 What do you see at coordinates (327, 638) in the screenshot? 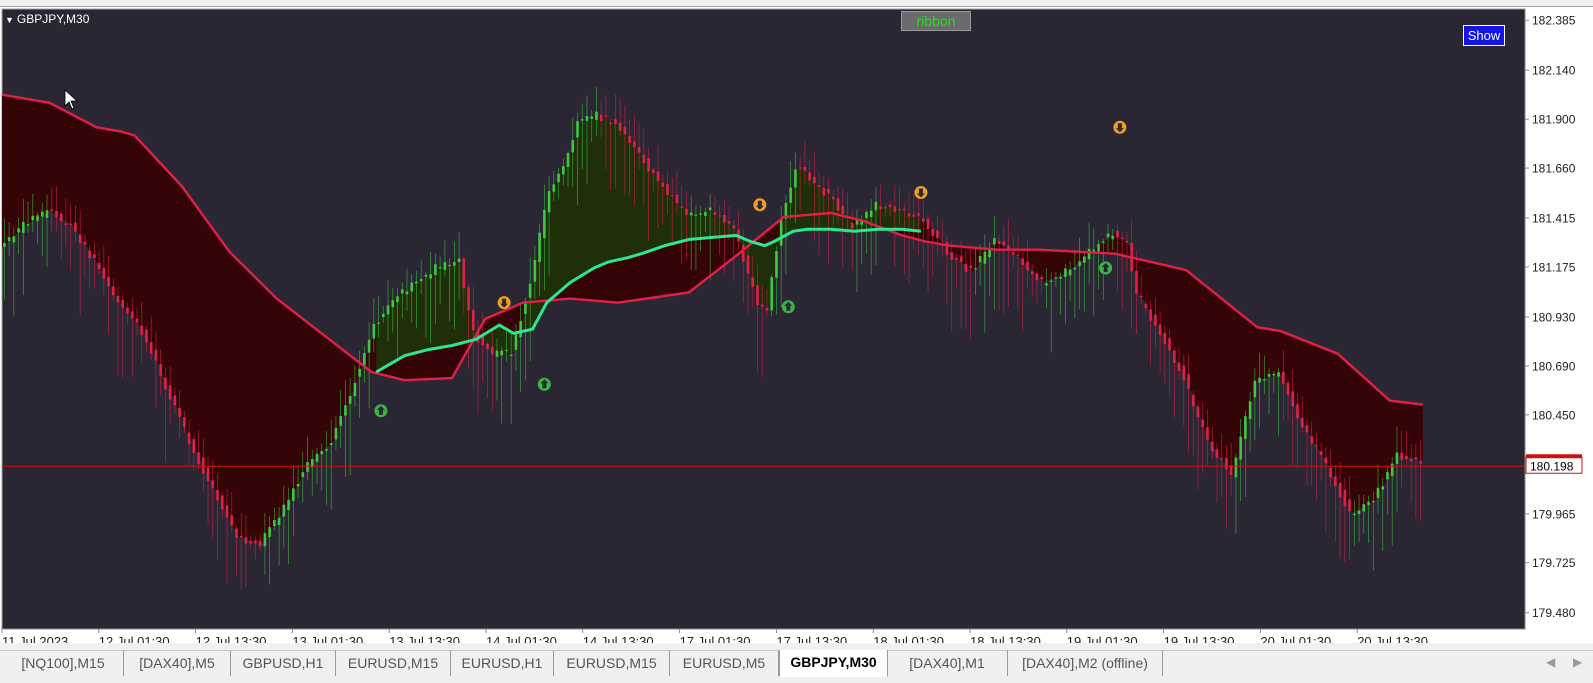
I see `time-tick-label: 13 Jul 01:30` at bounding box center [327, 638].